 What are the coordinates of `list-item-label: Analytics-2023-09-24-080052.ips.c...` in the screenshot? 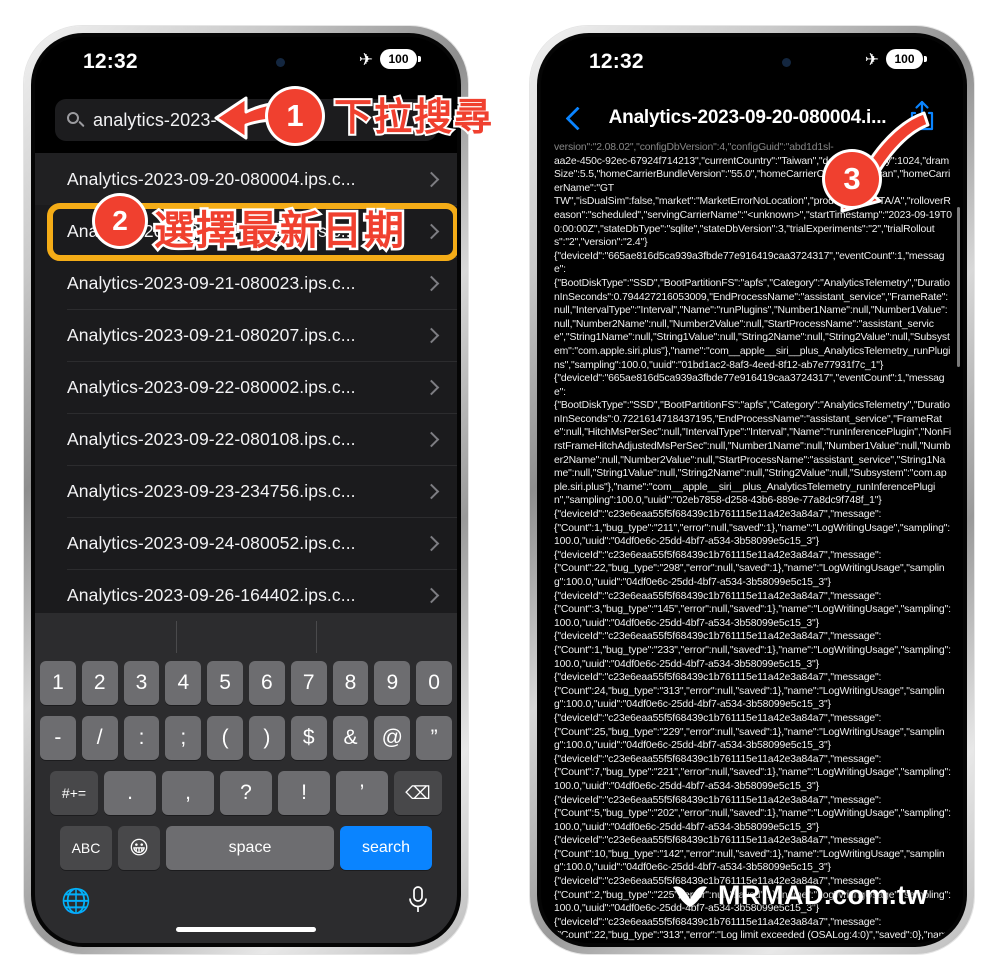 It's located at (211, 542).